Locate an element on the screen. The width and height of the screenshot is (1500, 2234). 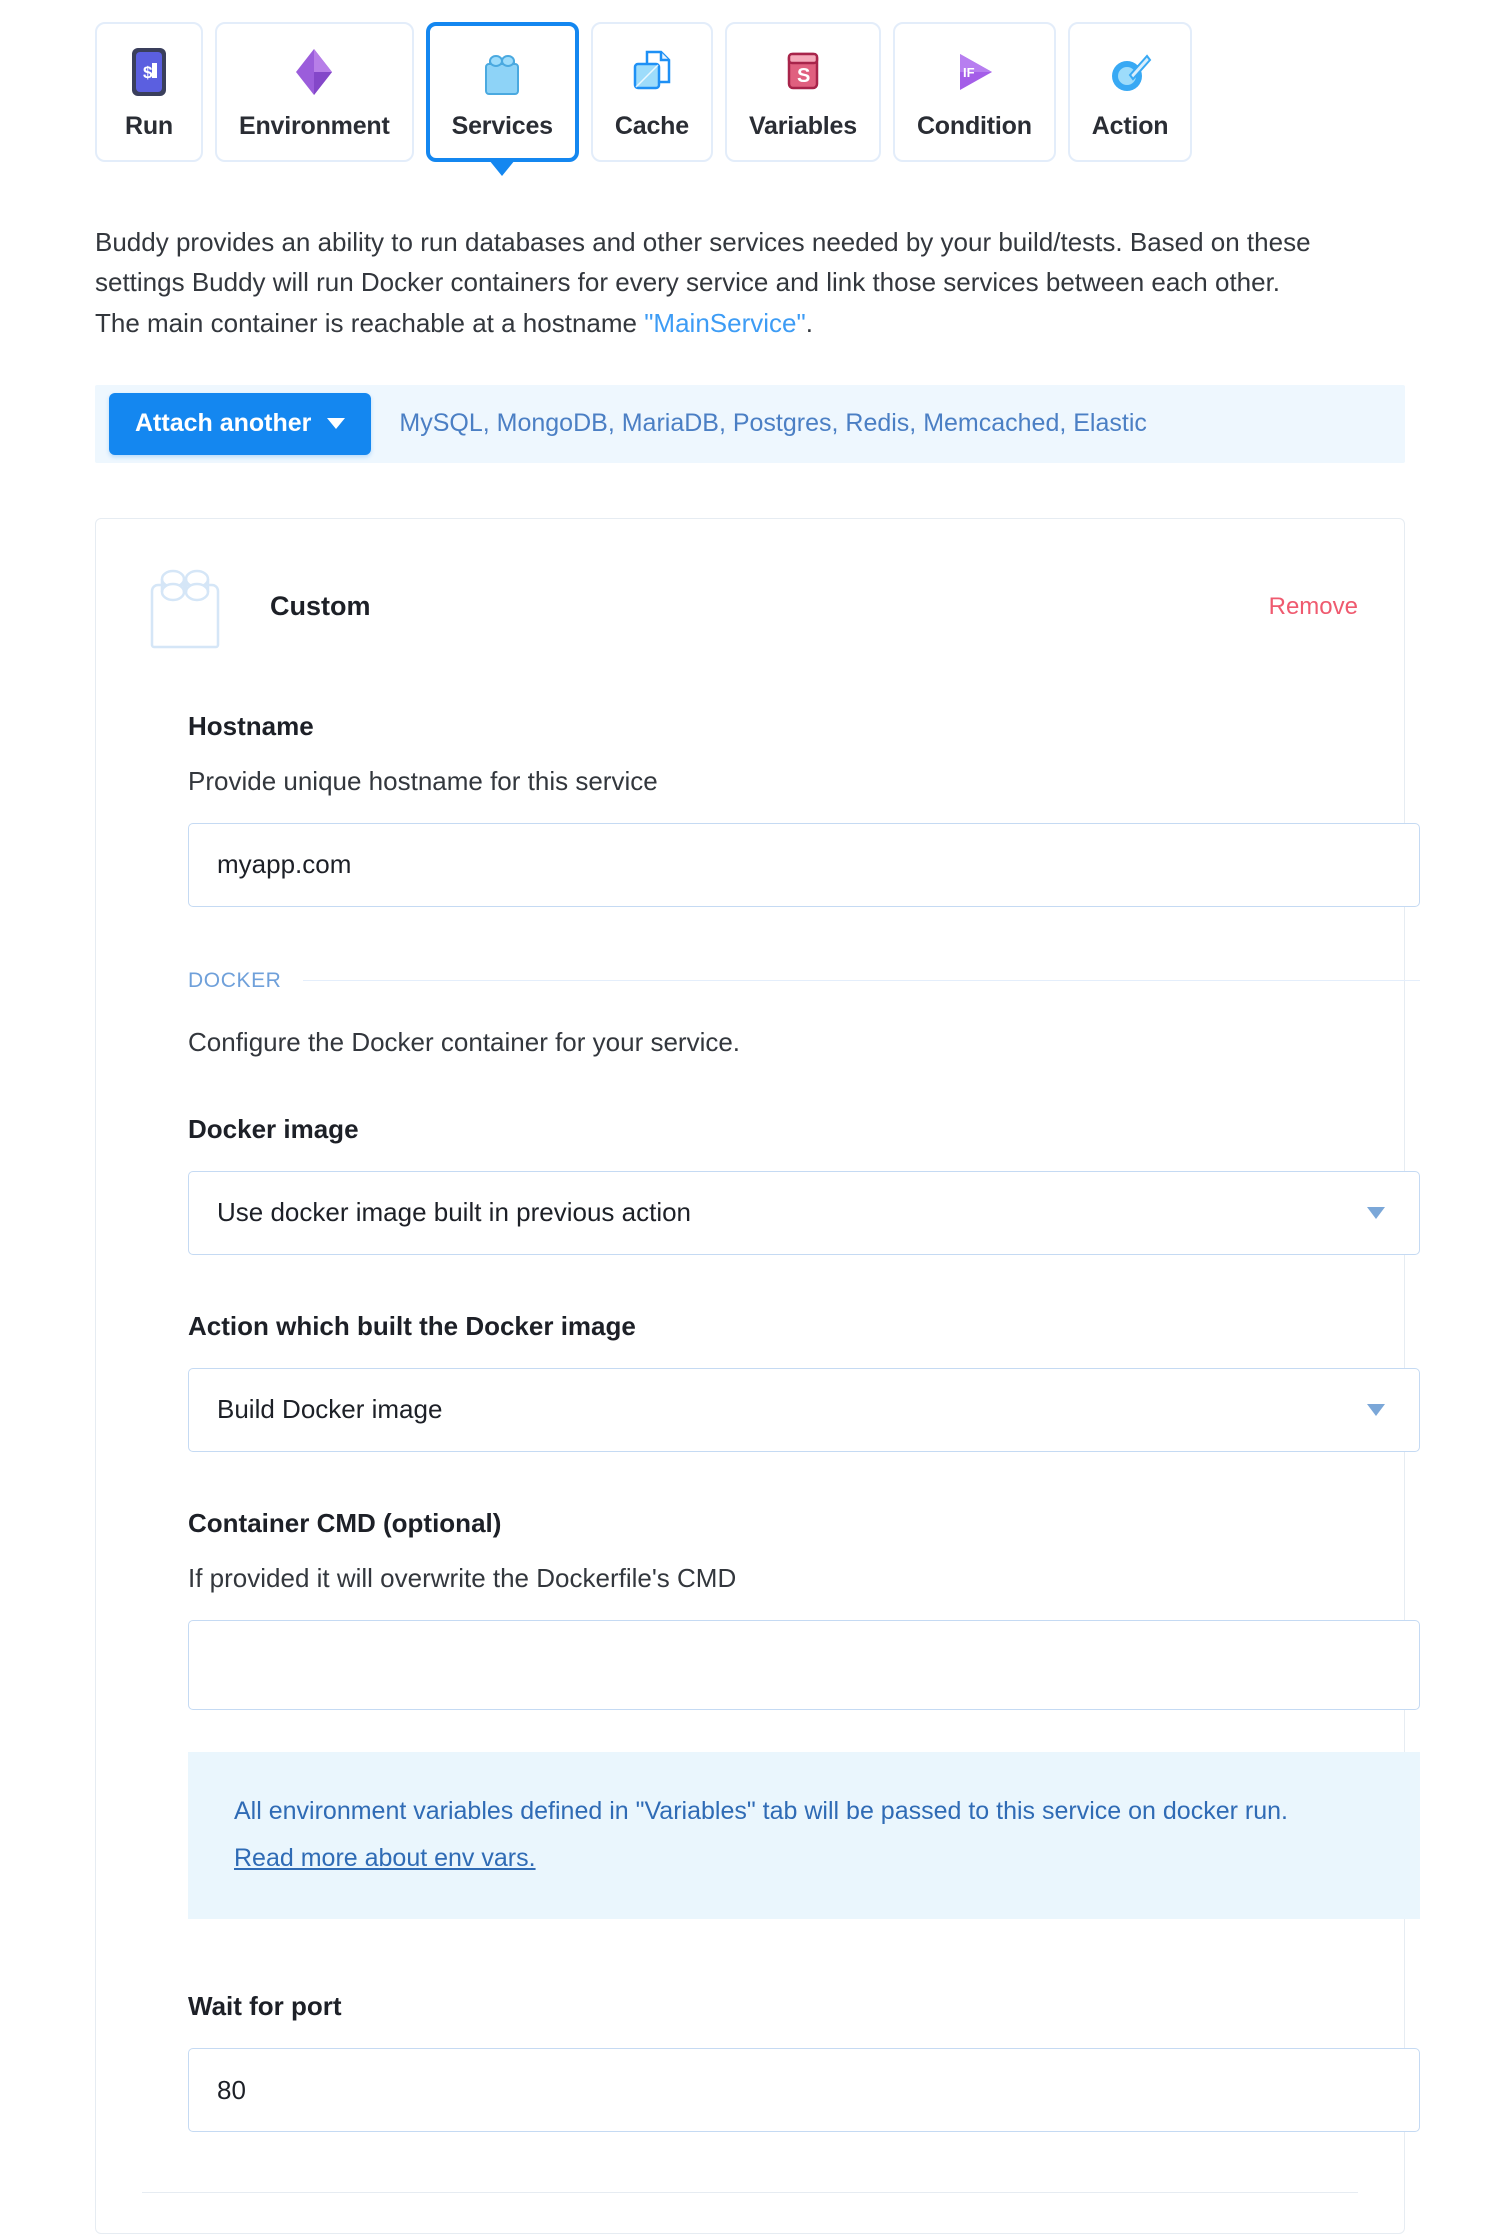
tab-variables: S Variables is located at coordinates (802, 92).